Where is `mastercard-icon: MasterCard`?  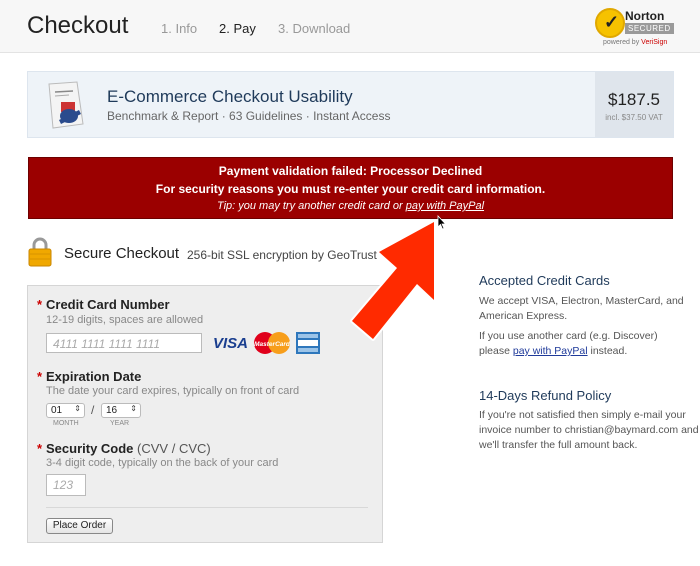 mastercard-icon: MasterCard is located at coordinates (272, 343).